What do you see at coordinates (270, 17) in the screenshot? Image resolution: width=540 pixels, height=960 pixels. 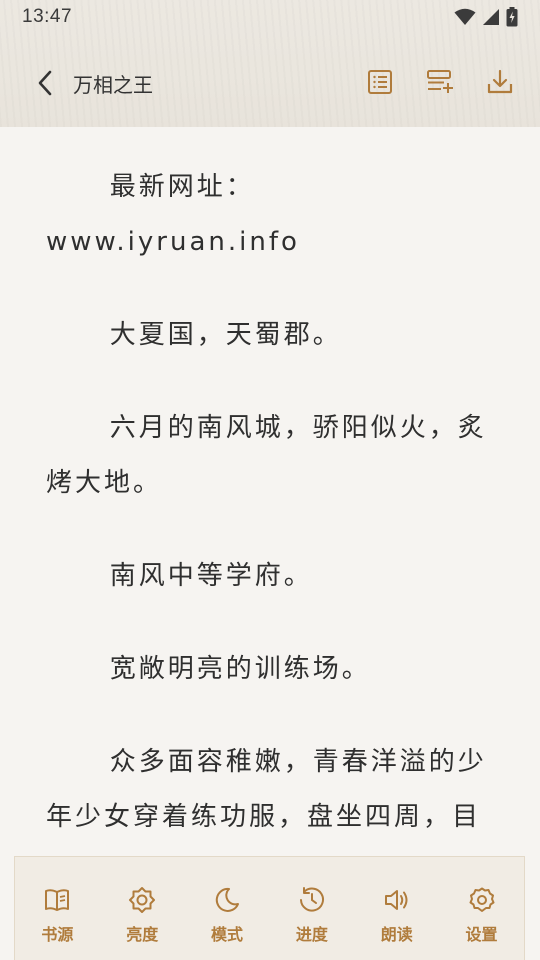 I see `status-bar: 13:47` at bounding box center [270, 17].